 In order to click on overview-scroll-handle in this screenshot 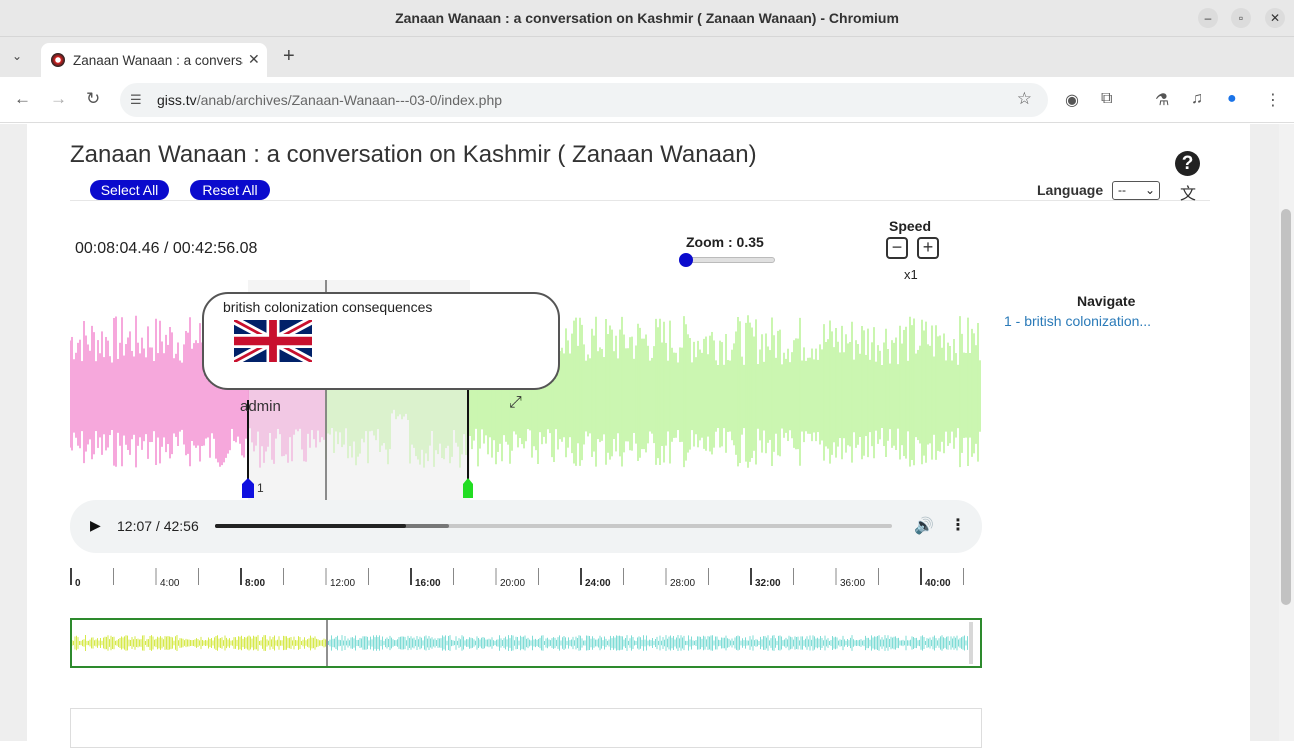, I will do `click(971, 643)`.